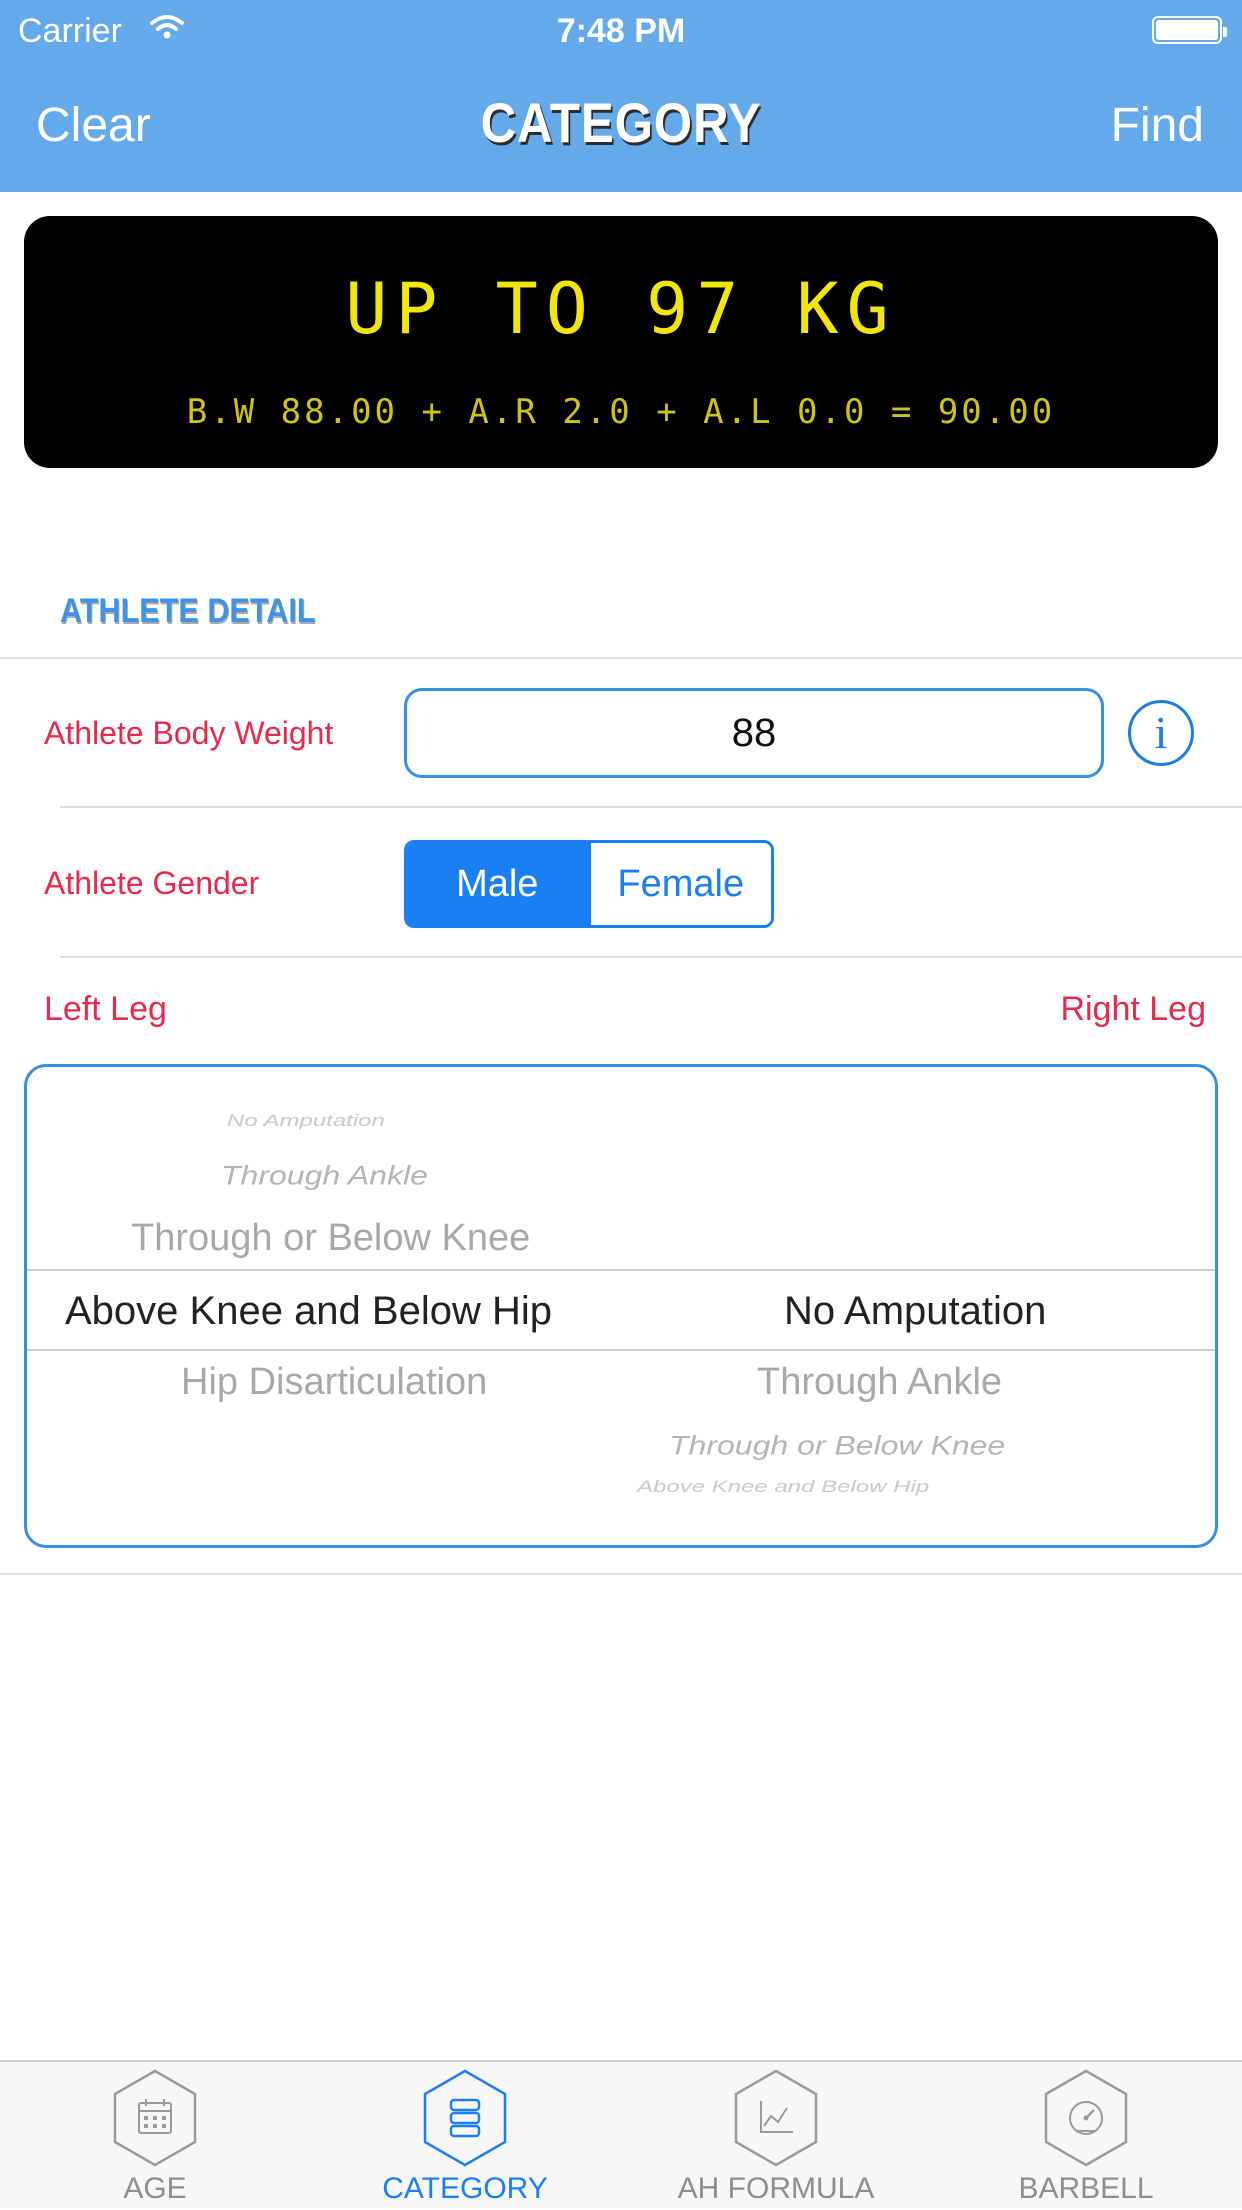 Image resolution: width=1242 pixels, height=2210 pixels. I want to click on tab-ah-formula: AH FORMULA, so click(776, 2136).